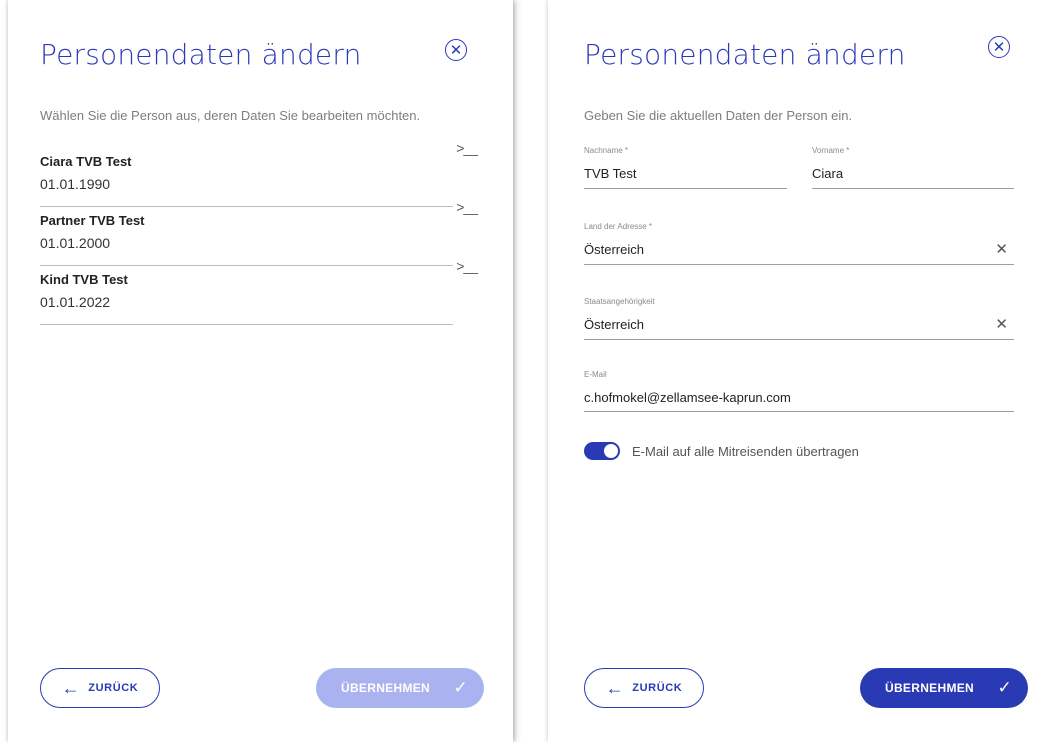  What do you see at coordinates (614, 249) in the screenshot?
I see `country-select: Österreich` at bounding box center [614, 249].